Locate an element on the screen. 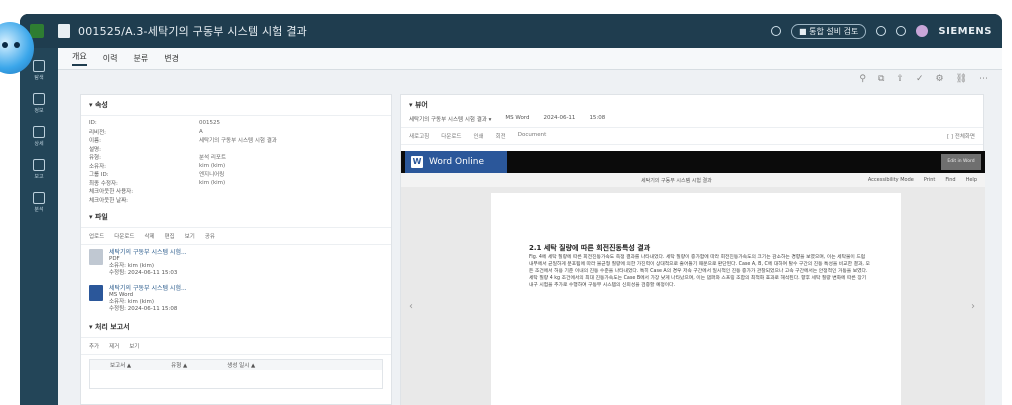  next-page-icon: › is located at coordinates (973, 306).